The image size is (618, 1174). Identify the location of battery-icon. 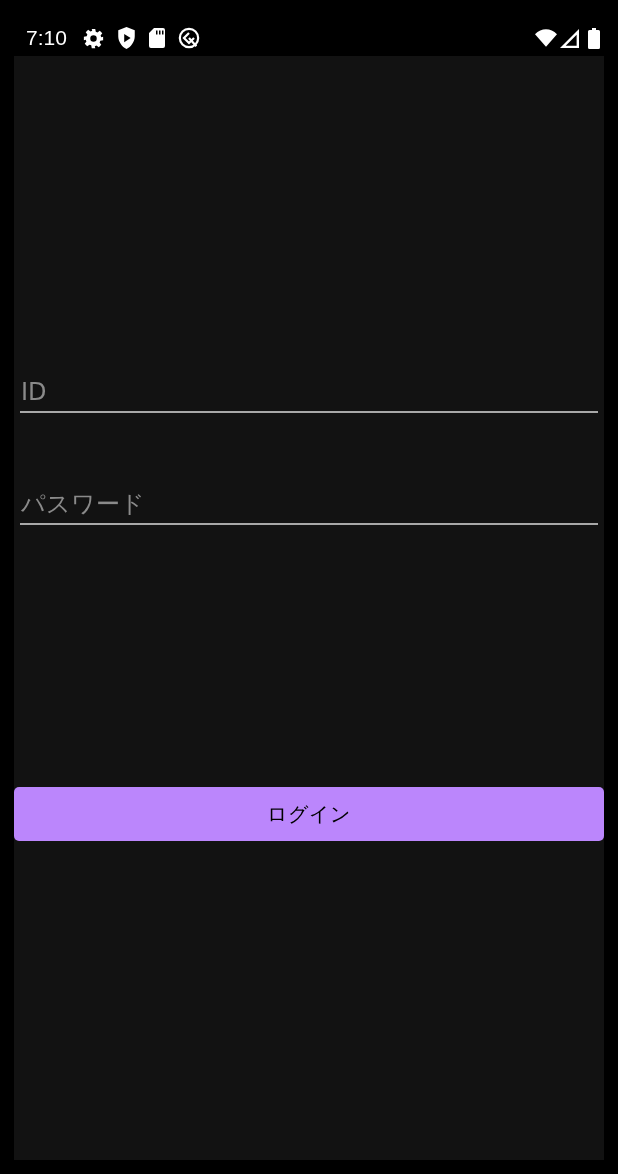
(594, 38).